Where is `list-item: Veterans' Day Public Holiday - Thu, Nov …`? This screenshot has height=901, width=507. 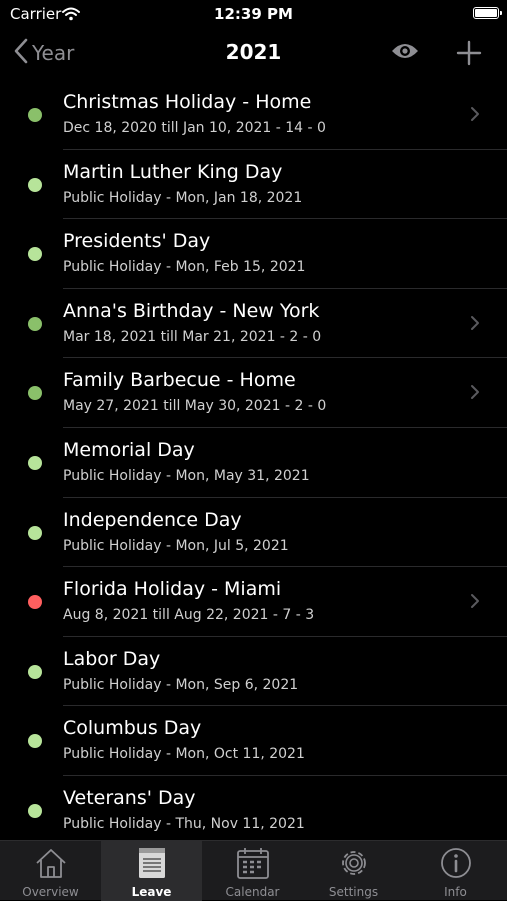
list-item: Veterans' Day Public Holiday - Thu, Nov … is located at coordinates (253, 808).